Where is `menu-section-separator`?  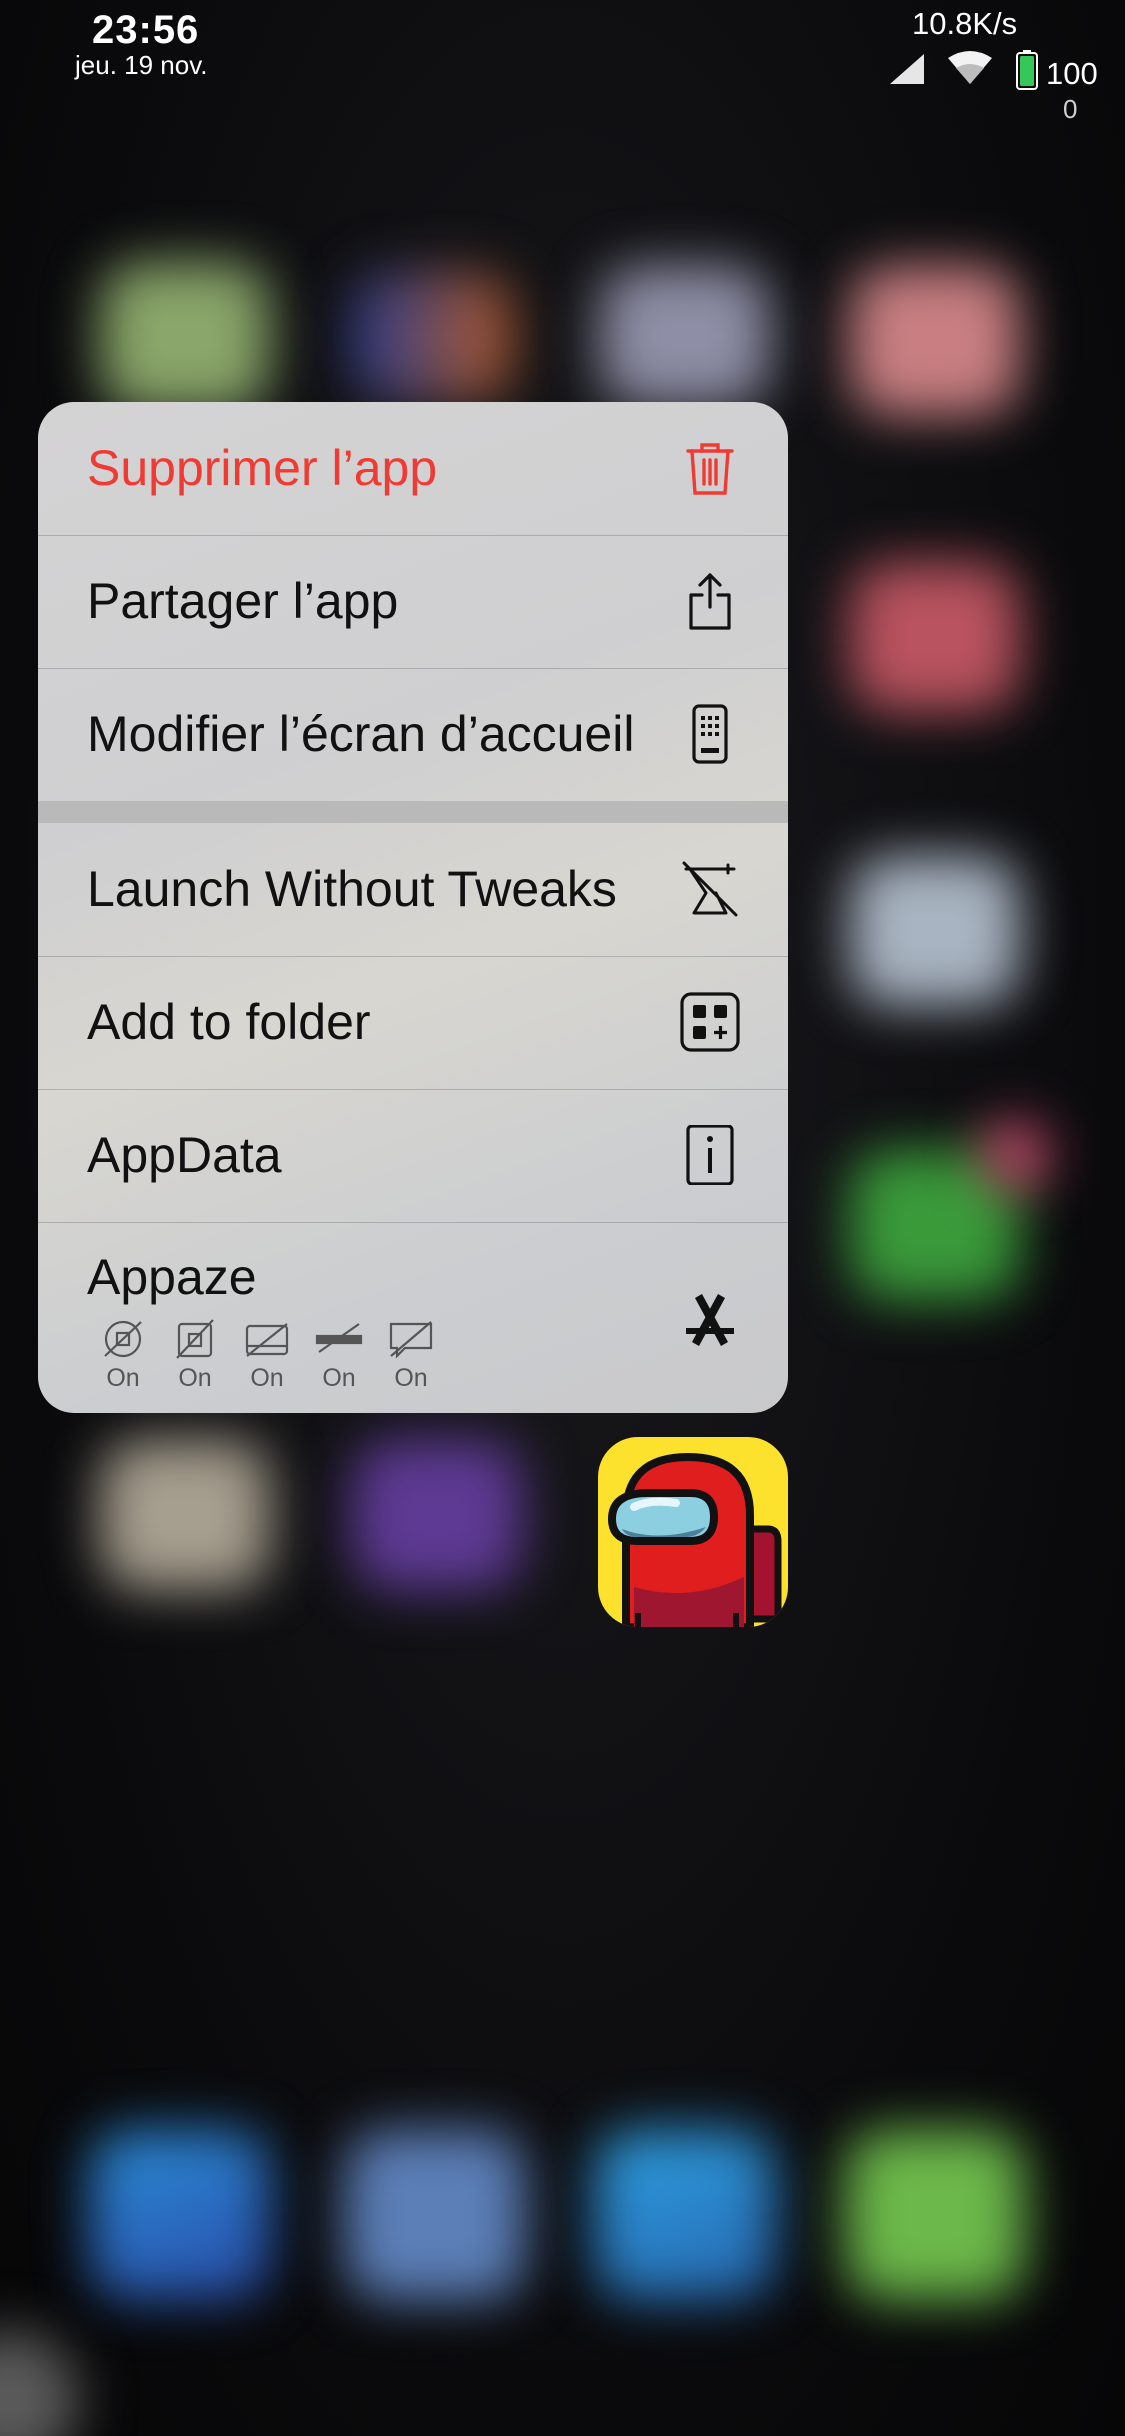 menu-section-separator is located at coordinates (413, 812).